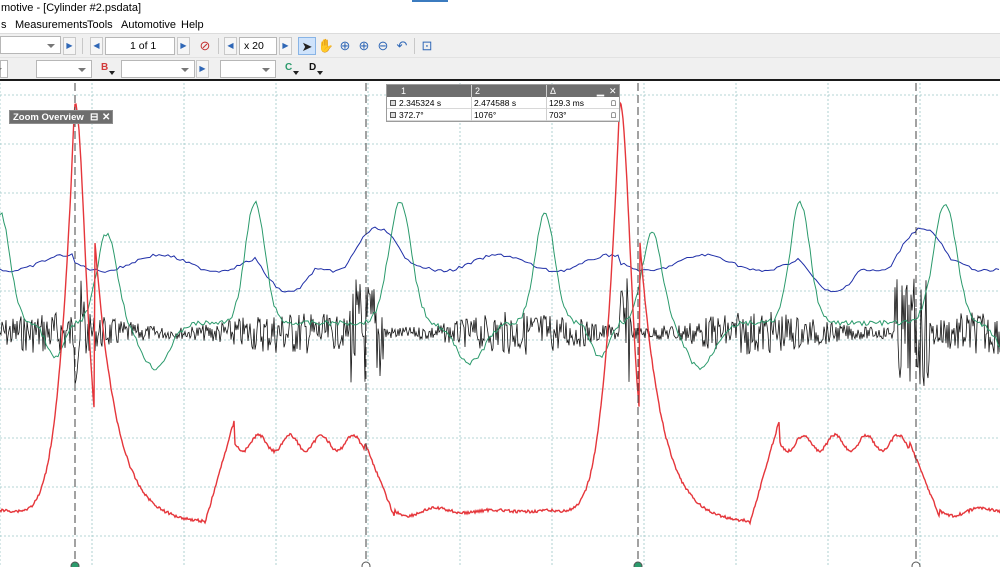  Describe the element at coordinates (364, 46) in the screenshot. I see `zoom-out-icon: ⊕` at that location.